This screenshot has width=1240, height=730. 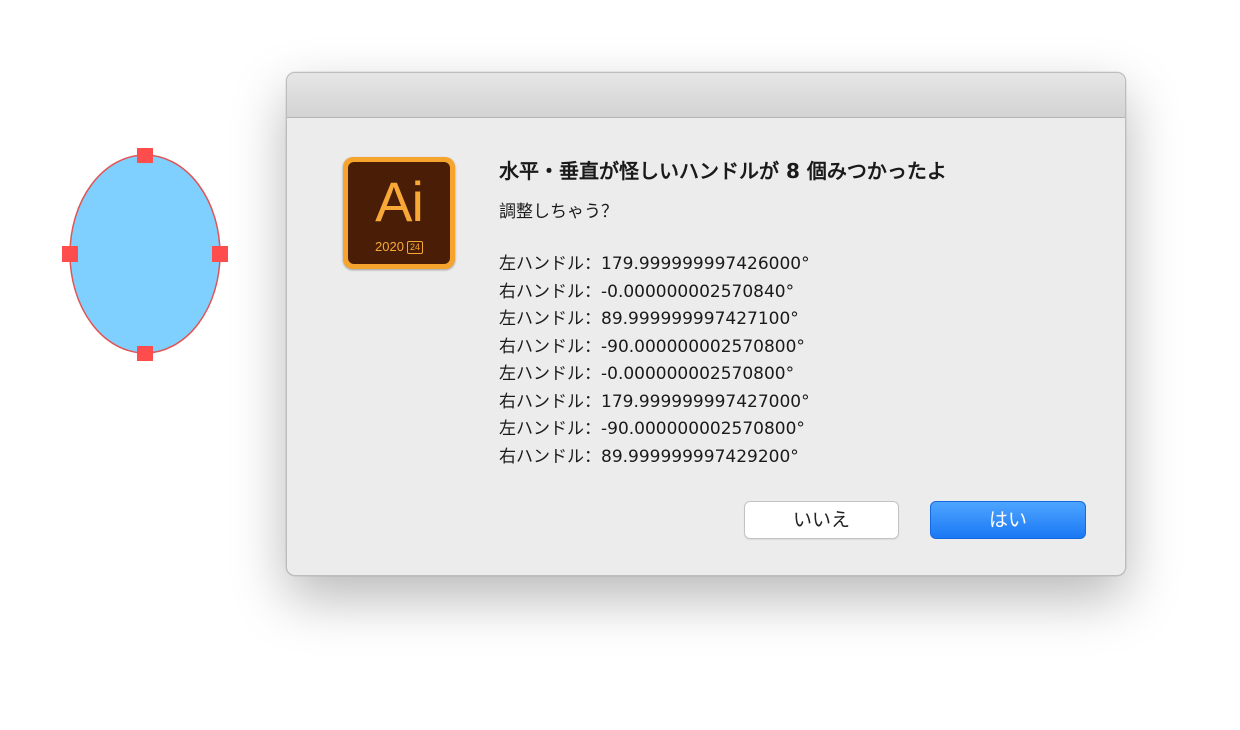 I want to click on handle-angle-row: 左ハンドル：179.999999997426000°, so click(x=654, y=264).